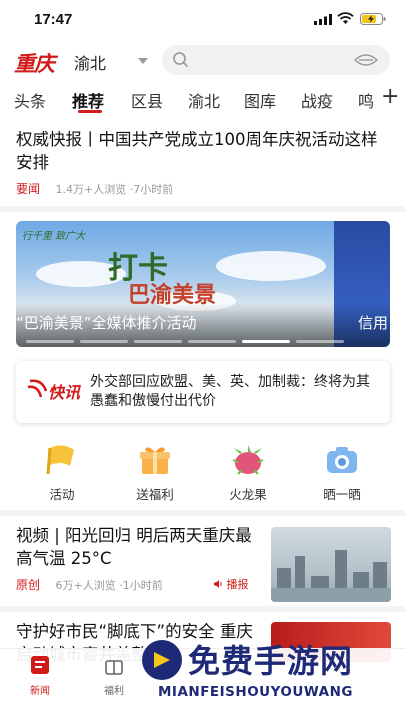 This screenshot has width=405, height=720. Describe the element at coordinates (37, 388) in the screenshot. I see `flash-icon` at that location.